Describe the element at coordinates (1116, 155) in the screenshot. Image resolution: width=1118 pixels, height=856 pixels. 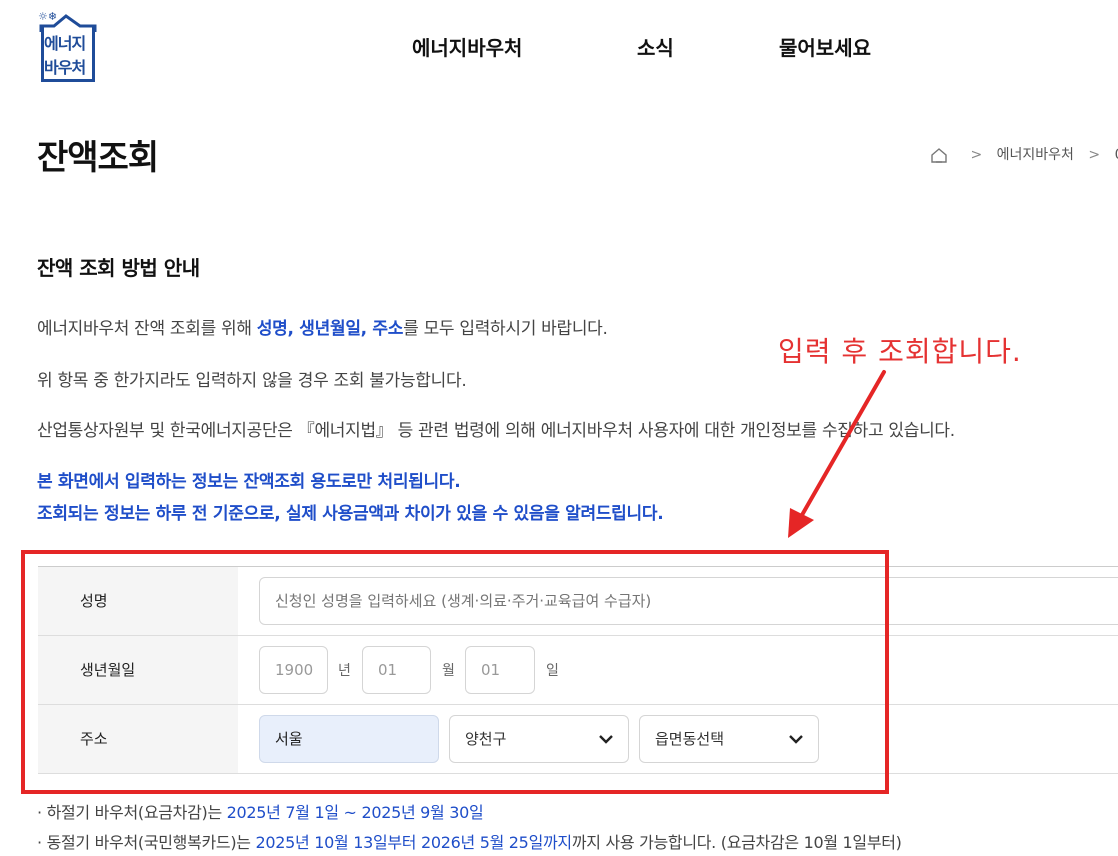
I see `breadcrumb-item-current: 0` at that location.